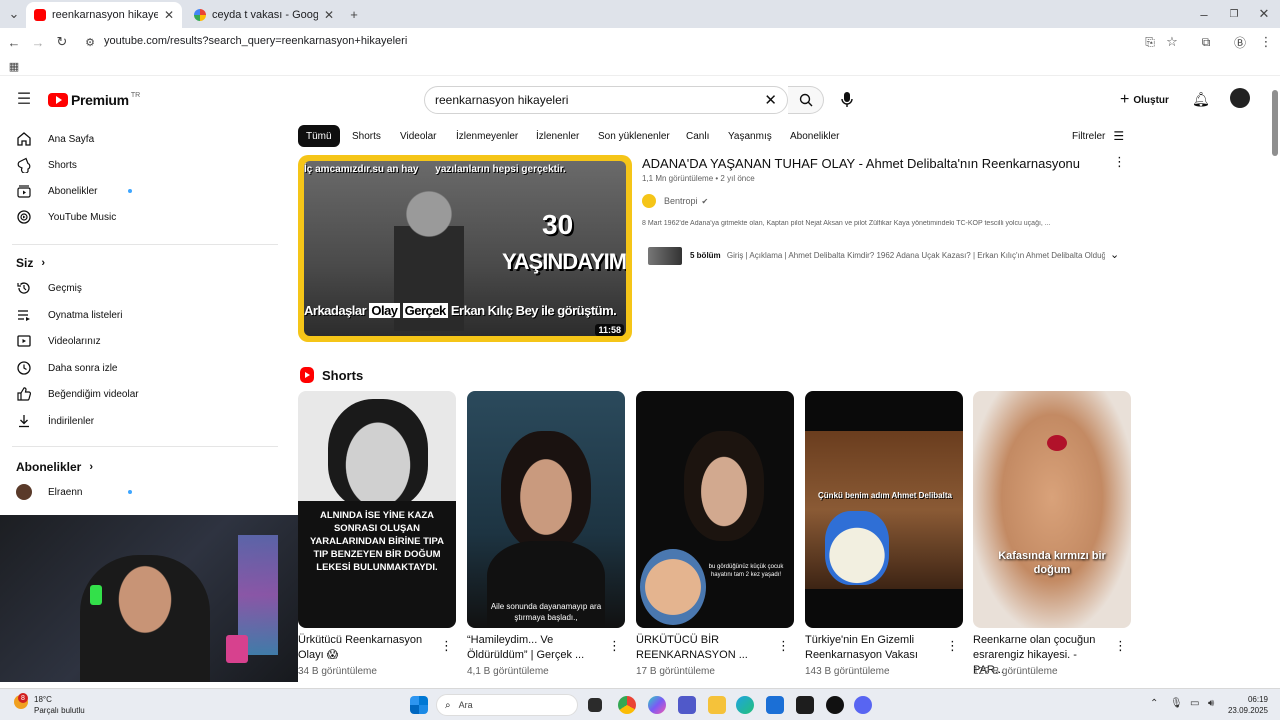 The height and width of the screenshot is (720, 1280). I want to click on sidebar-item-history: Geçmiş, so click(145, 288).